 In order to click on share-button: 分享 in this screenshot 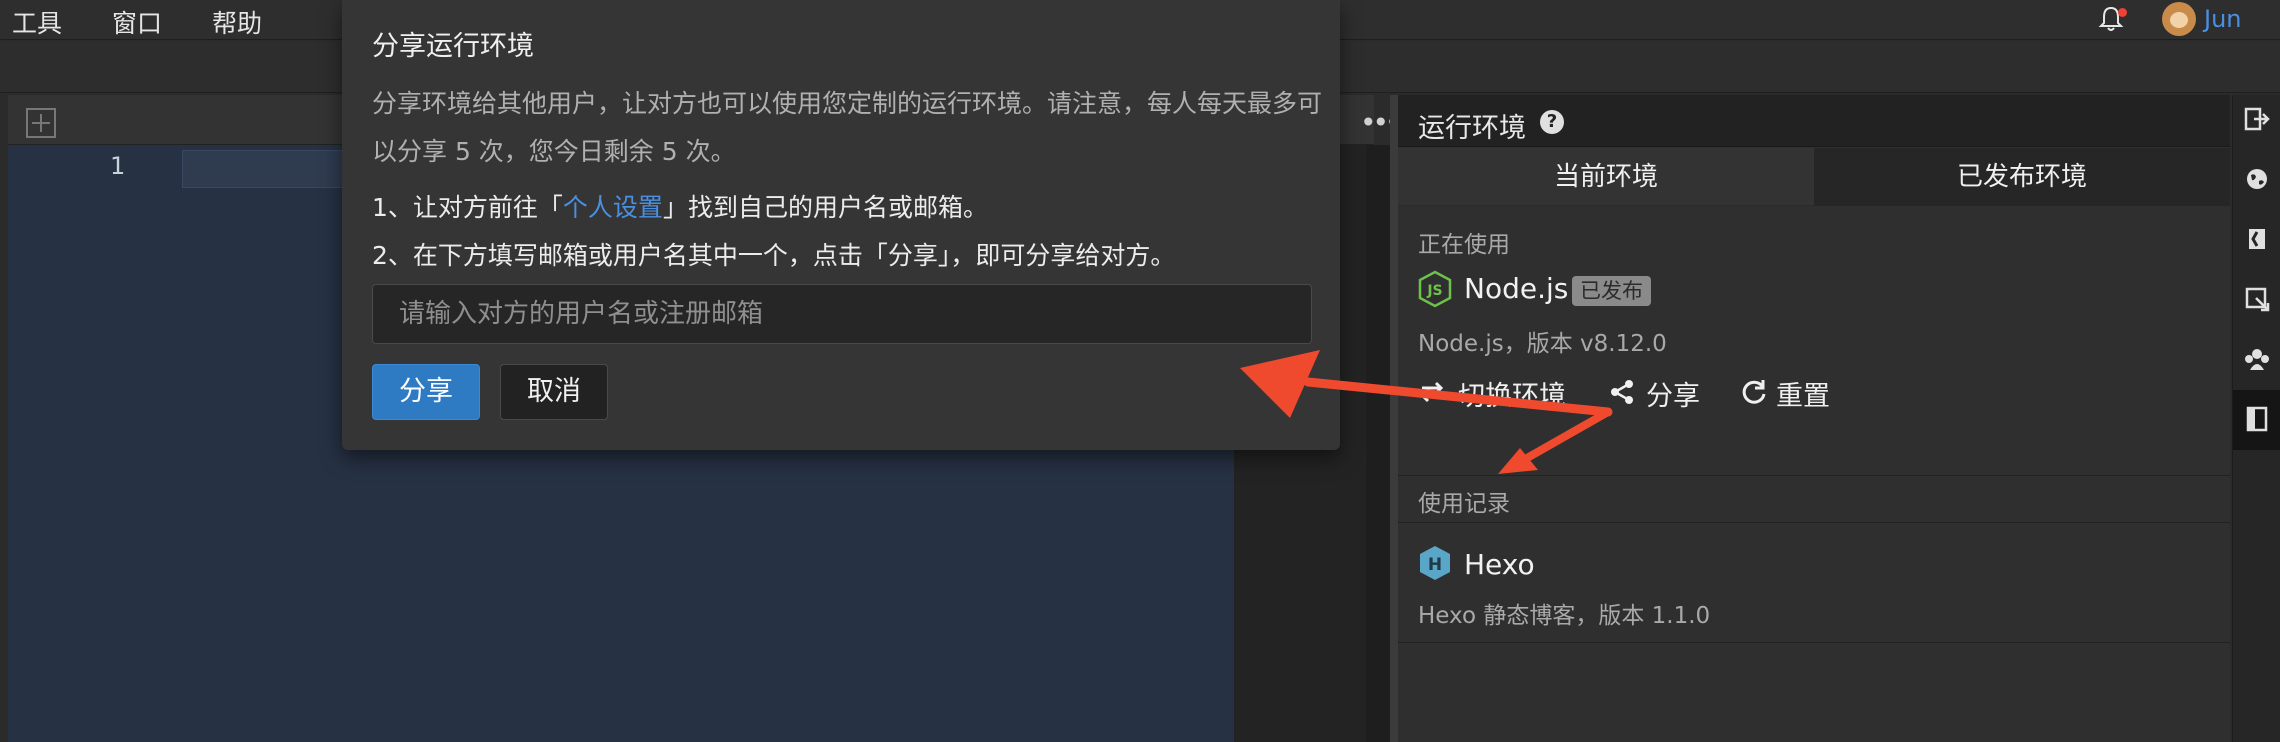, I will do `click(1673, 393)`.